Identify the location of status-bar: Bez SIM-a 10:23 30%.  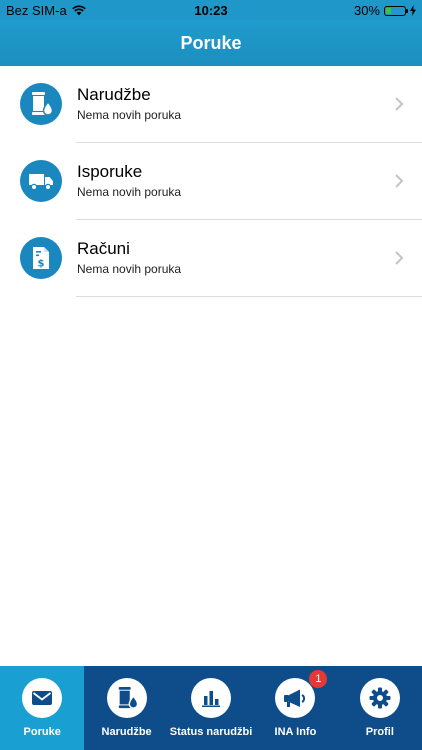
(211, 10).